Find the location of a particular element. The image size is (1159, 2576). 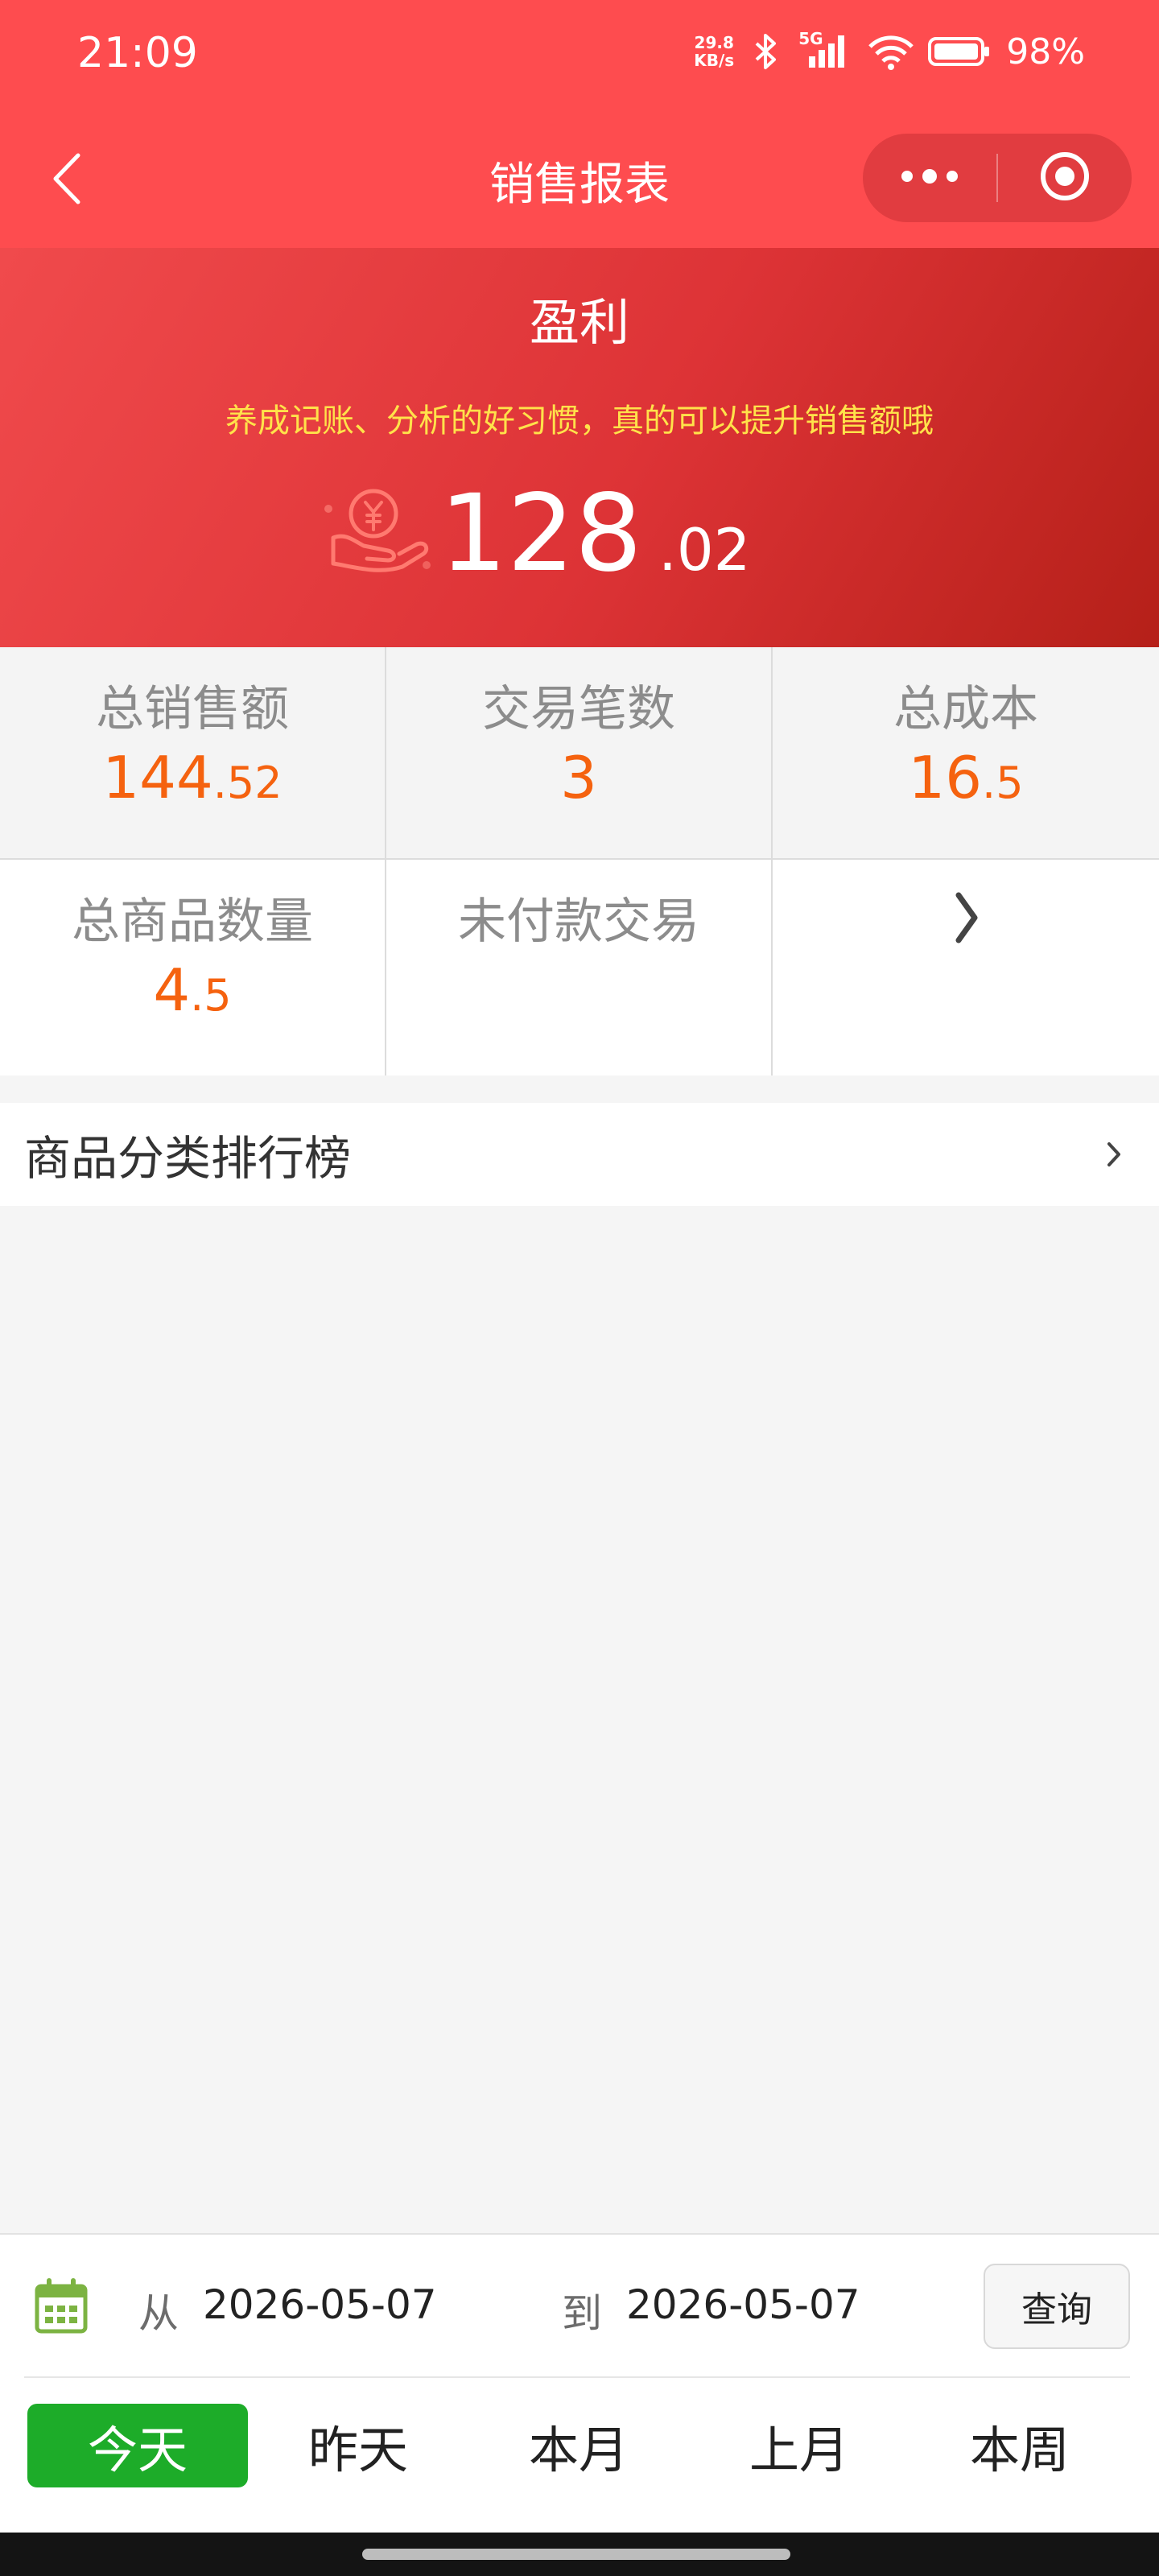

target-close-icon is located at coordinates (1064, 178).